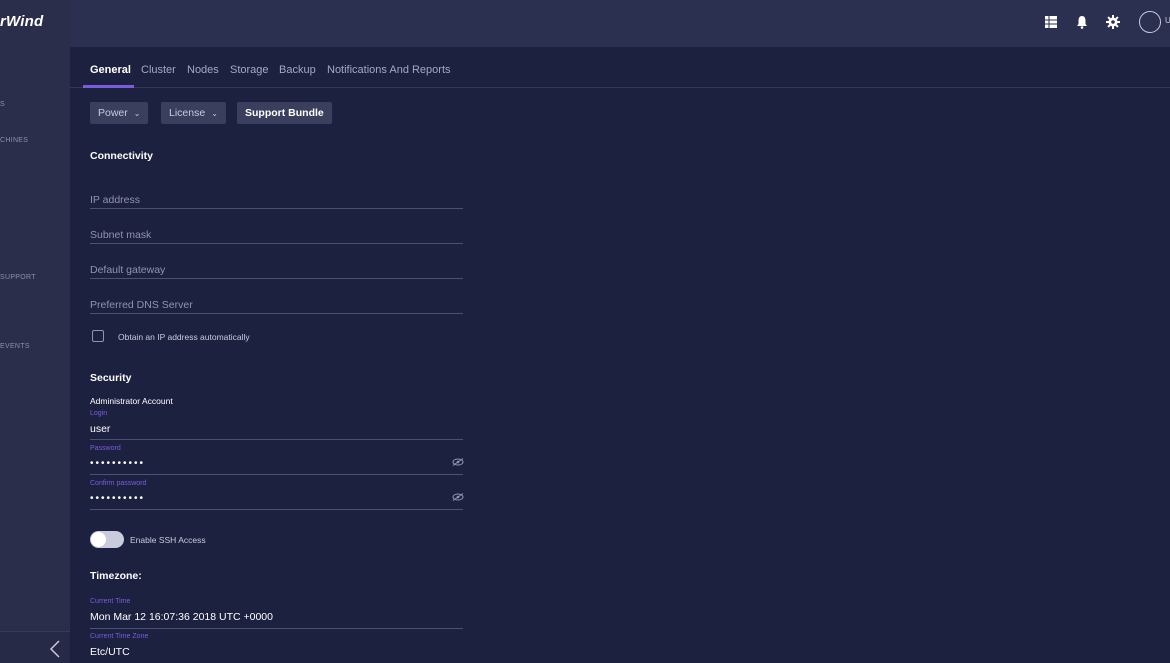 This screenshot has width=1170, height=663. What do you see at coordinates (276, 474) in the screenshot?
I see `password-underline` at bounding box center [276, 474].